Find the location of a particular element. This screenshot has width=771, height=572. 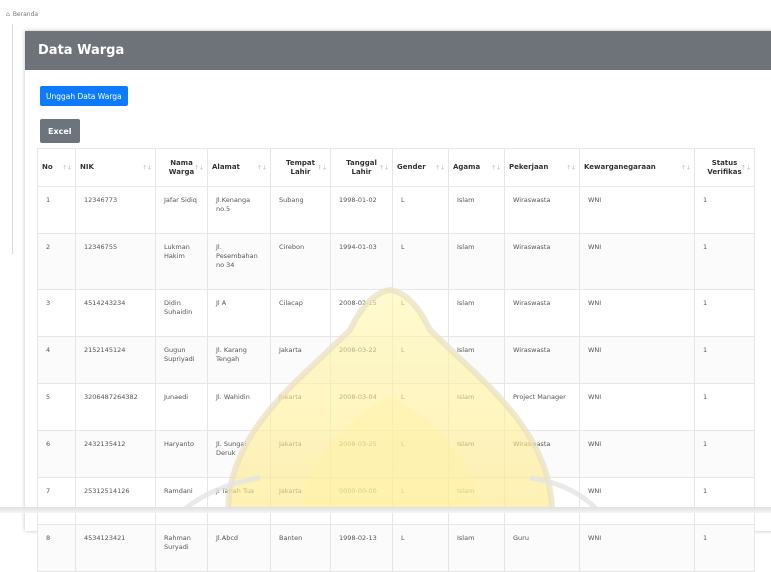

column-header-8: Pekerjaan ↑↓ is located at coordinates (542, 167).